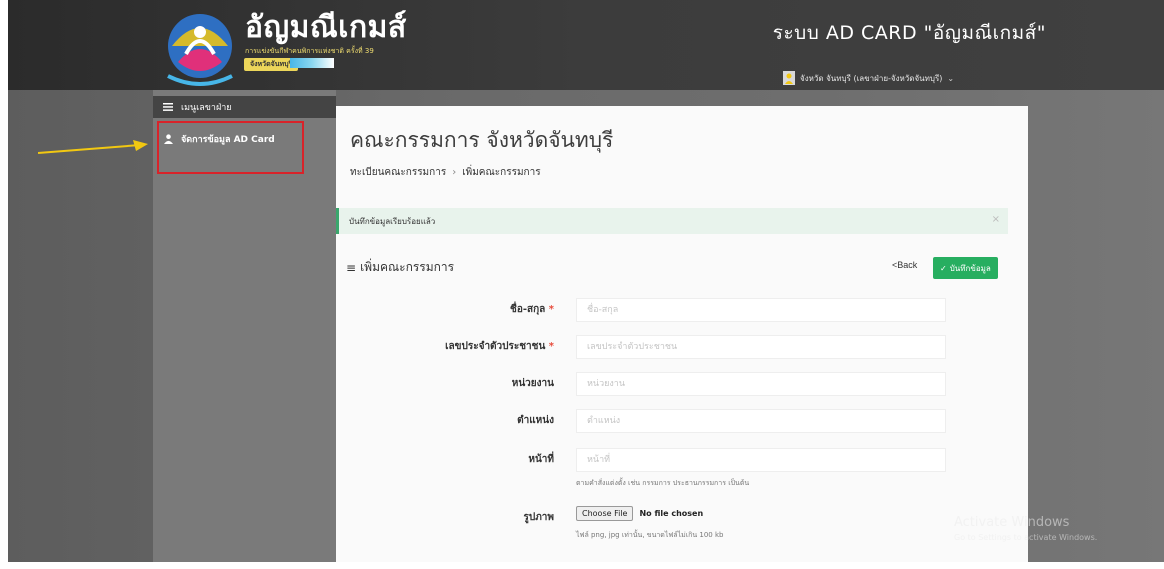  I want to click on save-button: ✓ บันทึกข้อมูล, so click(965, 268).